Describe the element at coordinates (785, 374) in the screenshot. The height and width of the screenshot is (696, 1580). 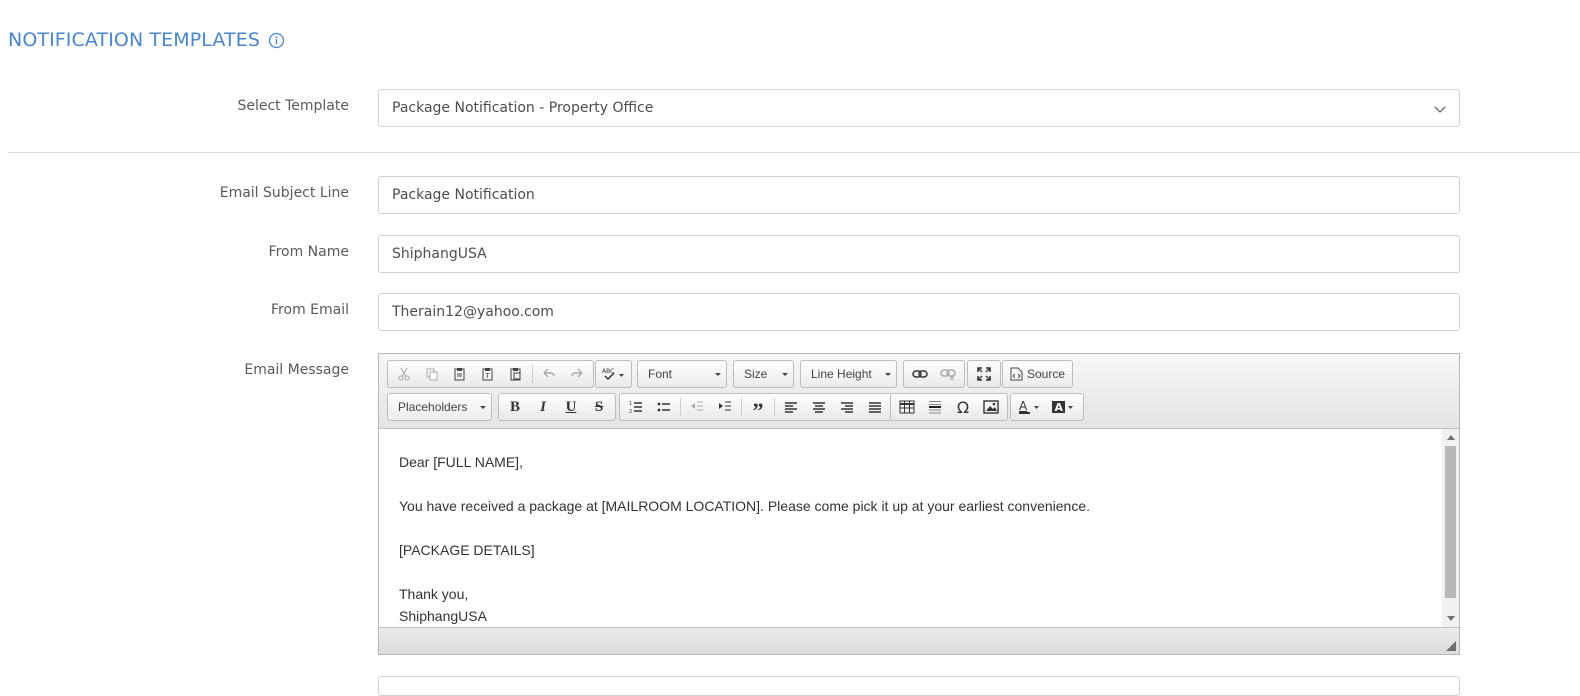
I see `size-dropdown-icon` at that location.